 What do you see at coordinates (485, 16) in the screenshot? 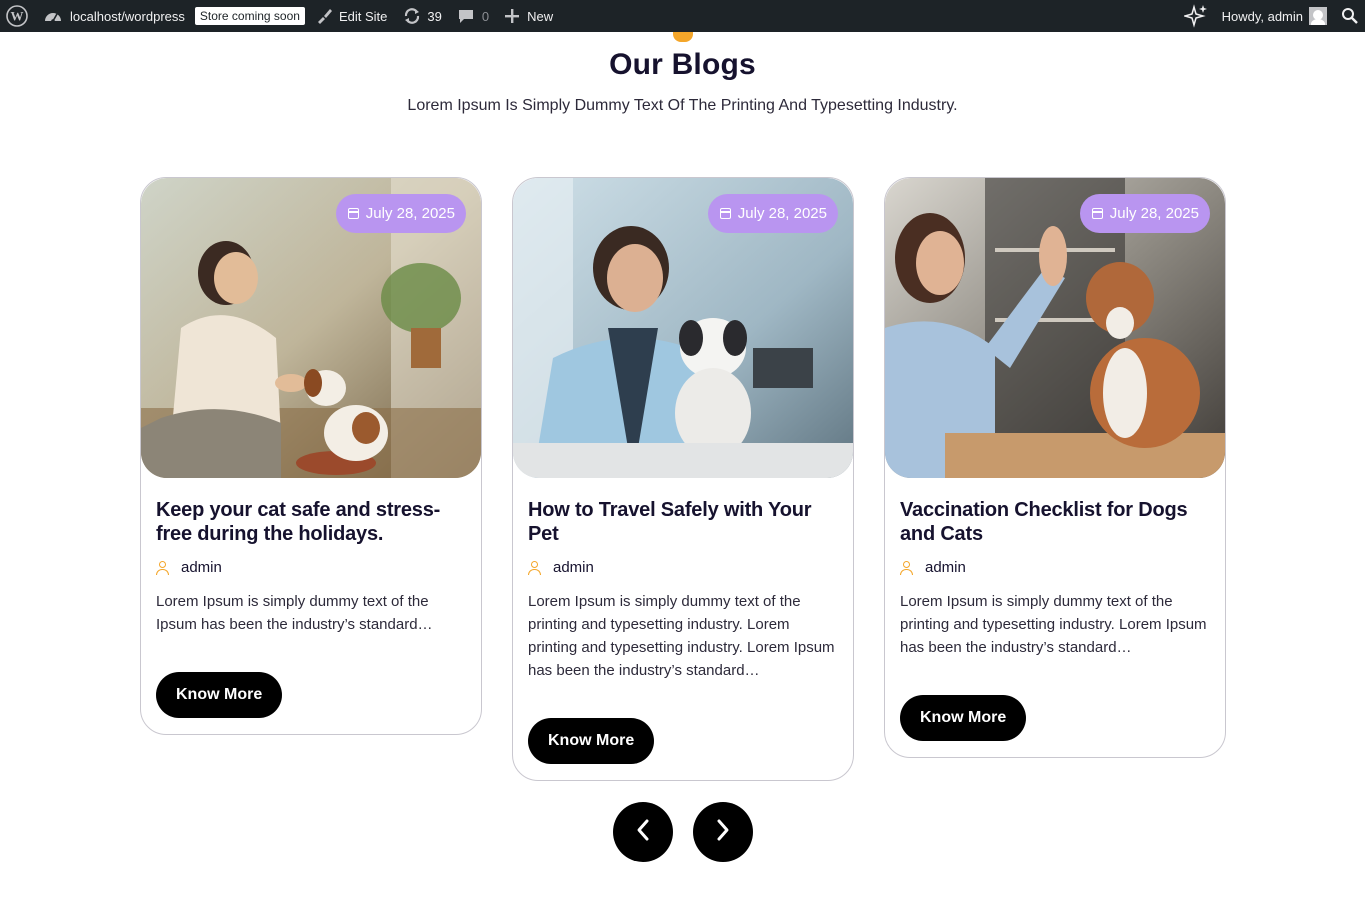
I see `comments-count: 0` at bounding box center [485, 16].